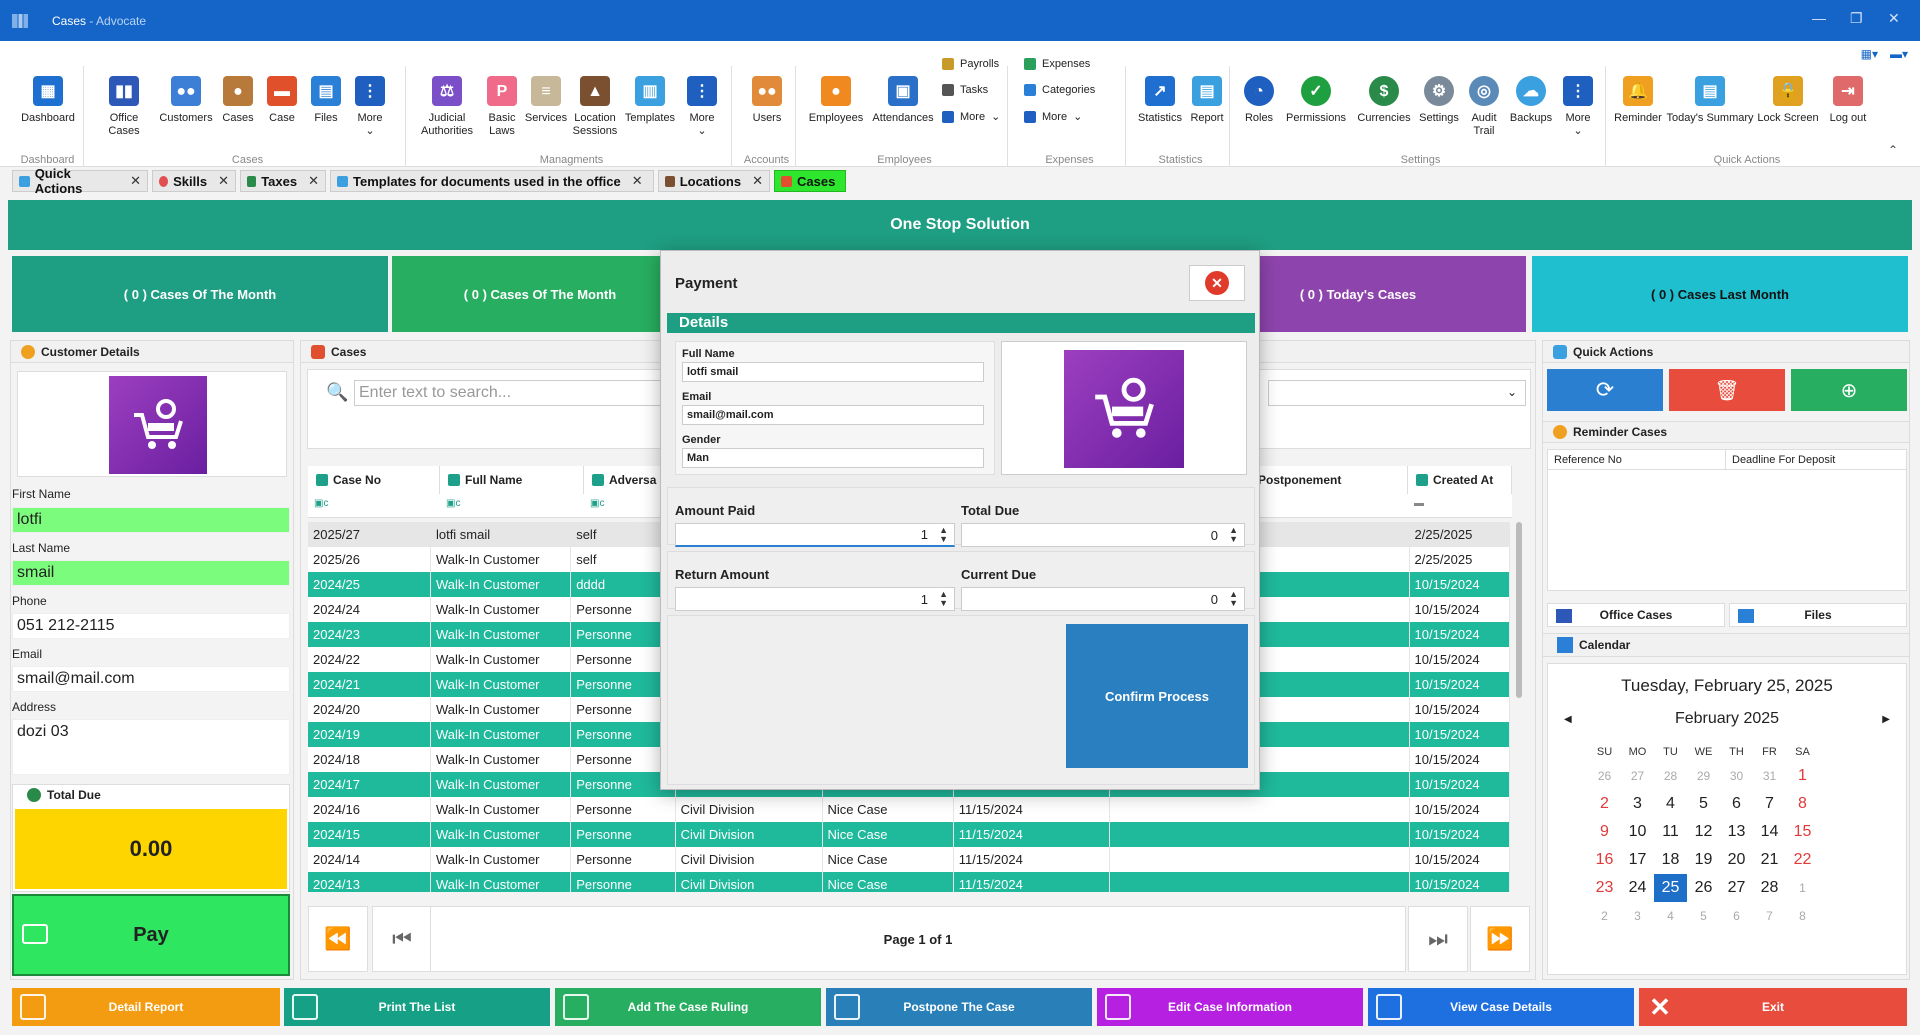 This screenshot has width=1920, height=1035. What do you see at coordinates (1057, 64) in the screenshot?
I see `expenses-button: Expenses` at bounding box center [1057, 64].